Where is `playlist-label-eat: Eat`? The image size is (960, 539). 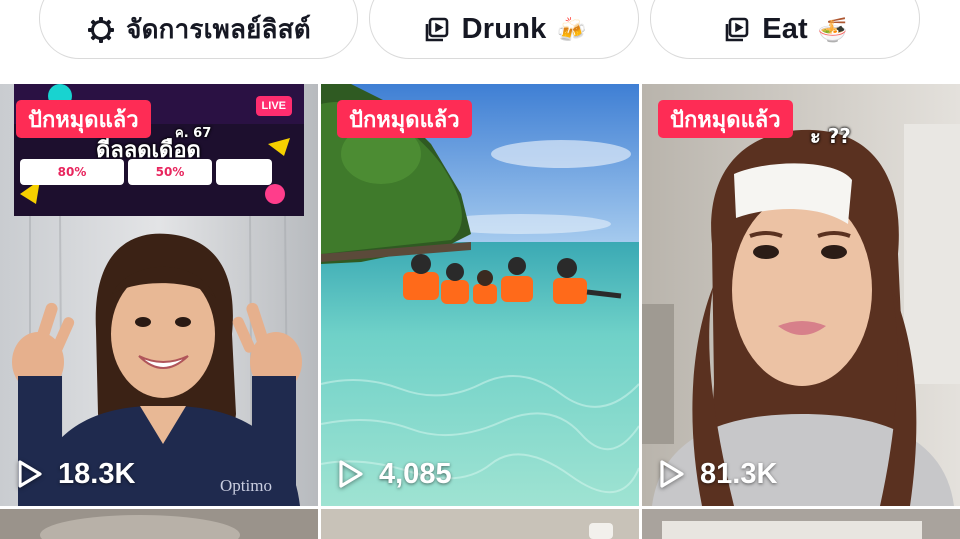
playlist-label-eat: Eat is located at coordinates (785, 29).